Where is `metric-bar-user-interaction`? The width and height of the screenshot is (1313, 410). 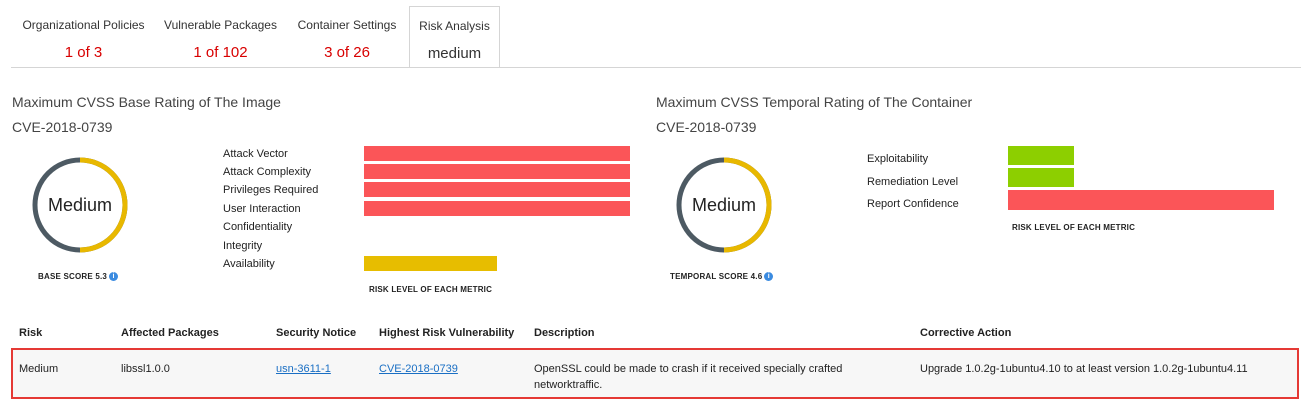 metric-bar-user-interaction is located at coordinates (497, 208).